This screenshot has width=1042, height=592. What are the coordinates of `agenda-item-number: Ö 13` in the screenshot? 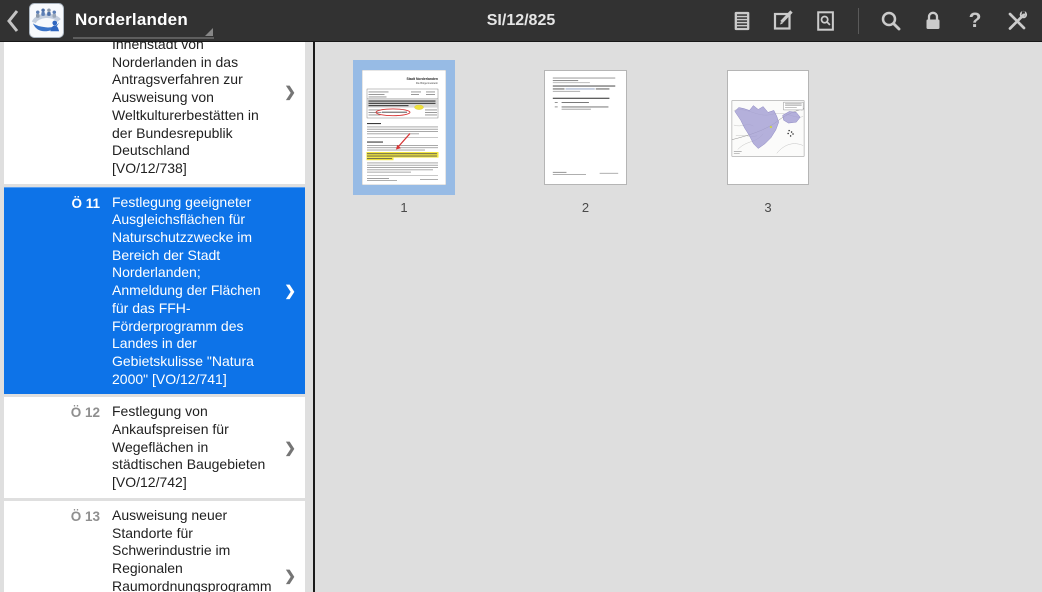 It's located at (85, 516).